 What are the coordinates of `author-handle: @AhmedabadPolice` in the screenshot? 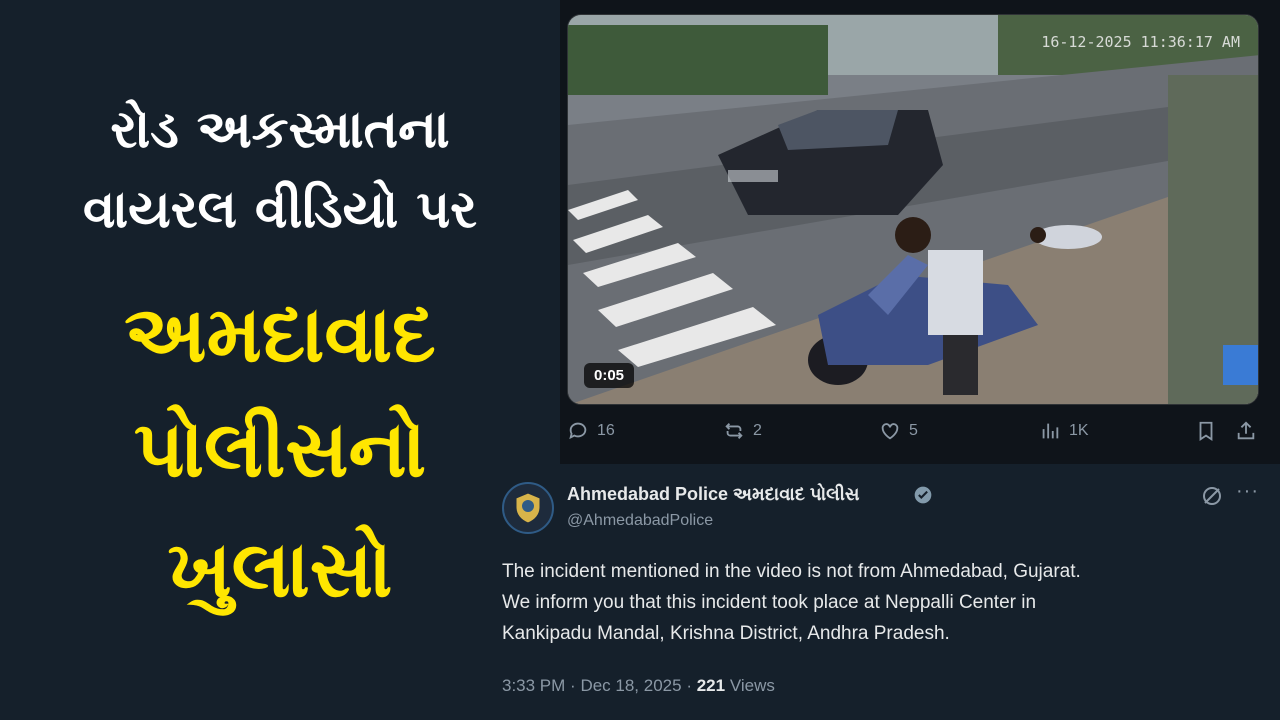 It's located at (640, 521).